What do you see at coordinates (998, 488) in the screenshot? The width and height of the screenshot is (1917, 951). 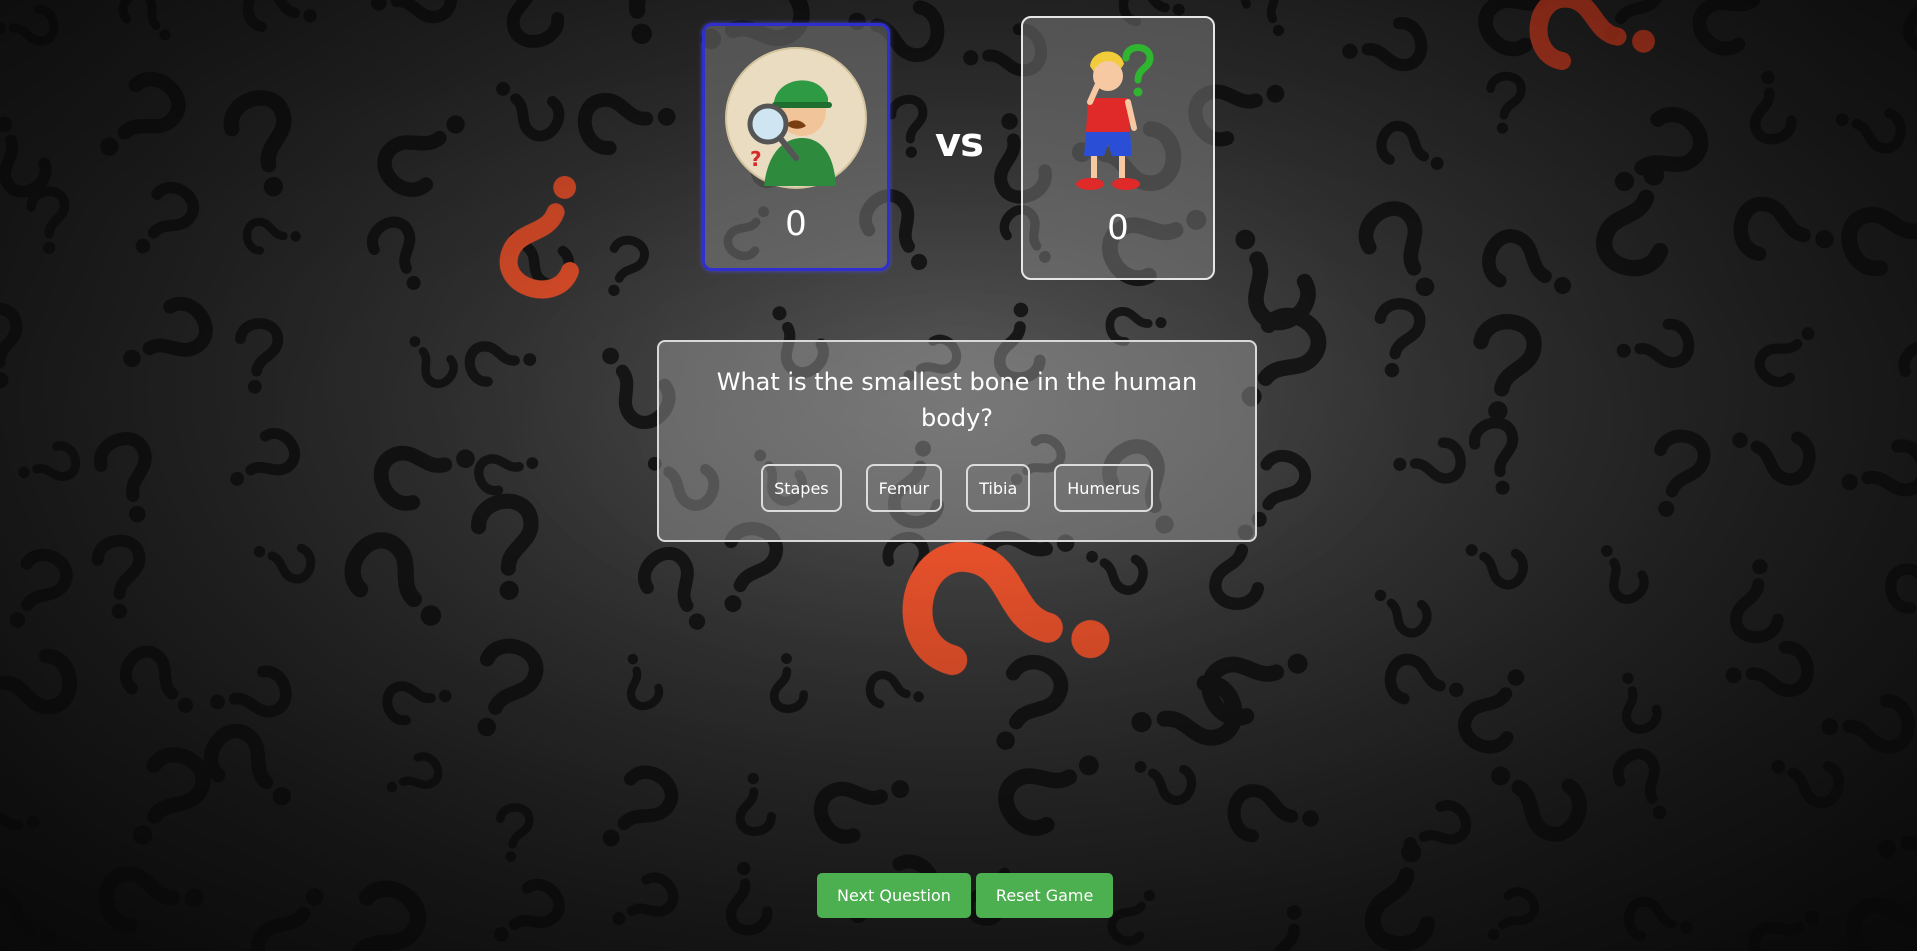 I see `answer-button-tibia: Tibia` at bounding box center [998, 488].